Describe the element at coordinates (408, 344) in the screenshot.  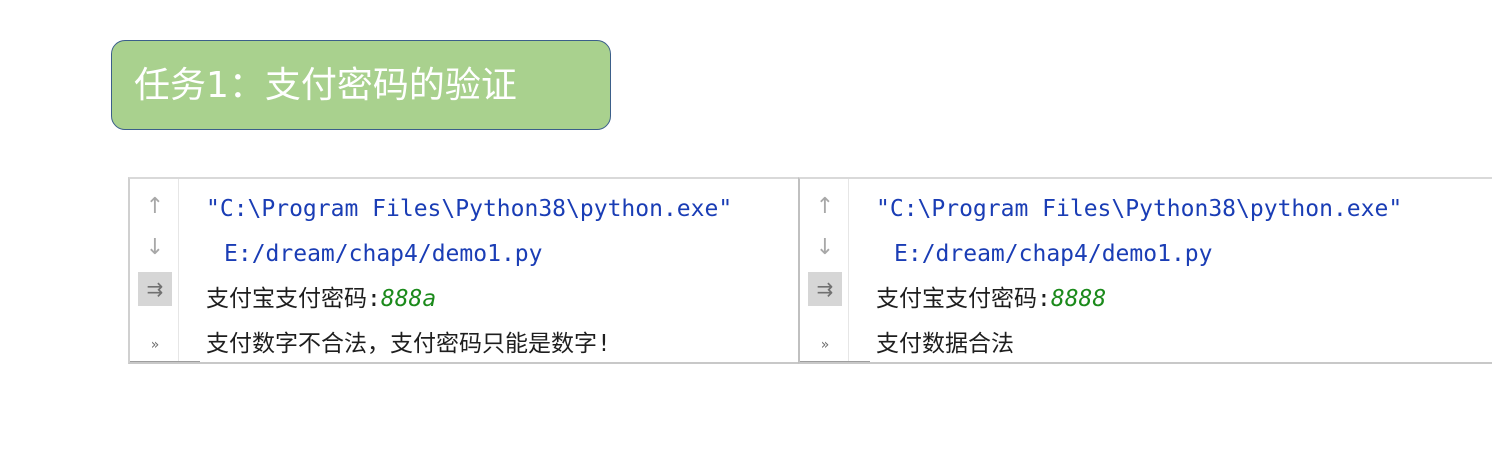
I see `result-line: 支付数字不合法，支付密码只能是数字!` at that location.